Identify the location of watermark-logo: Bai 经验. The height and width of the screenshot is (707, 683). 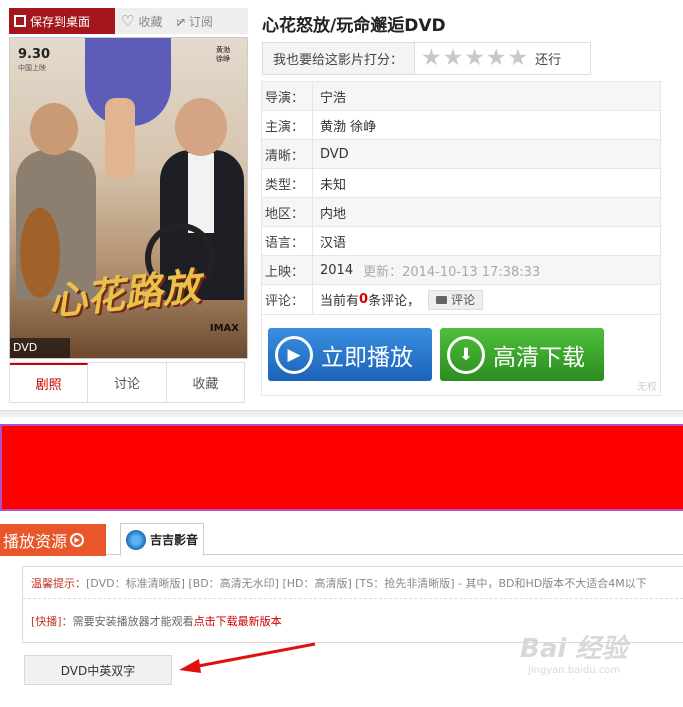
(574, 649).